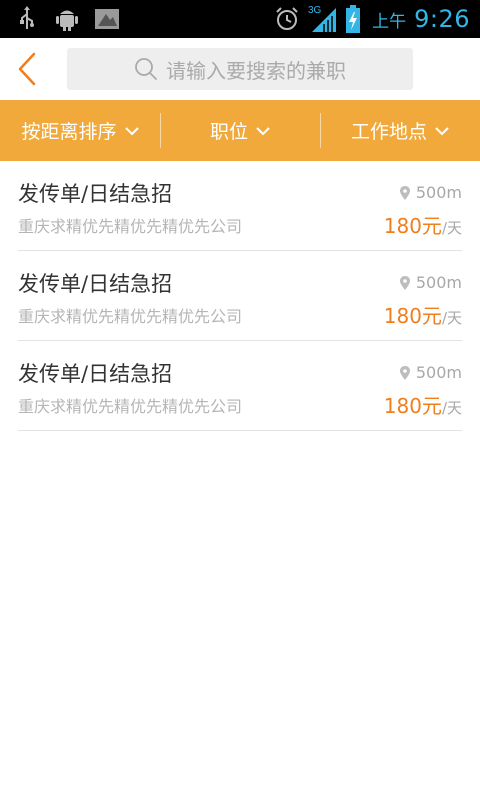  I want to click on image-notification-icon, so click(107, 19).